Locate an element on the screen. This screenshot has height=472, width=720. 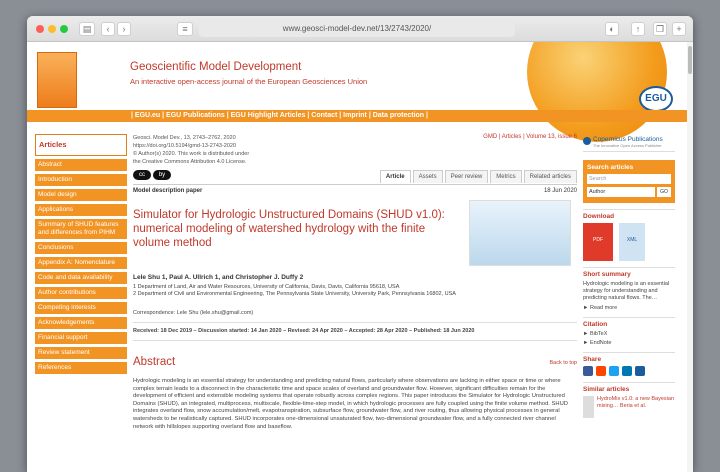
sidebar-item-acknowledgements: Acknowledgements is located at coordinates (81, 323).